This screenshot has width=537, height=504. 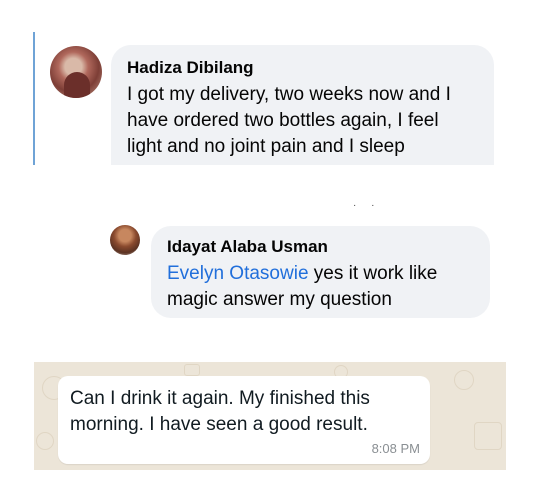 I want to click on message-time: 8:08 PM, so click(x=395, y=448).